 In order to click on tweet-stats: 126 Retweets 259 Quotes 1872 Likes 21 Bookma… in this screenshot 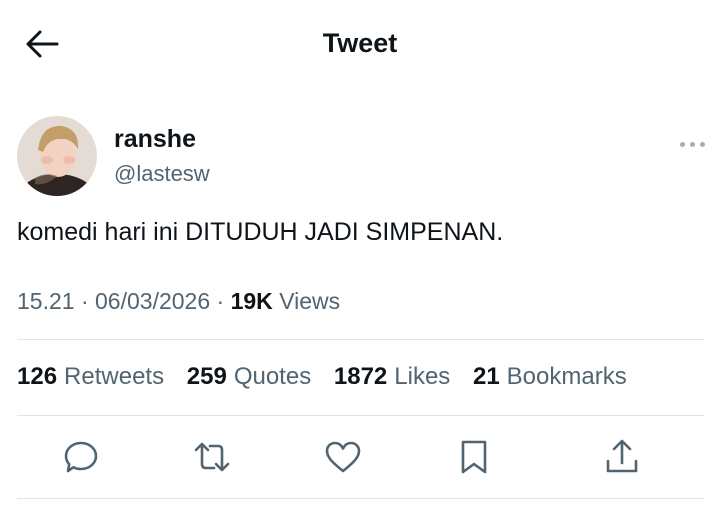, I will do `click(330, 377)`.